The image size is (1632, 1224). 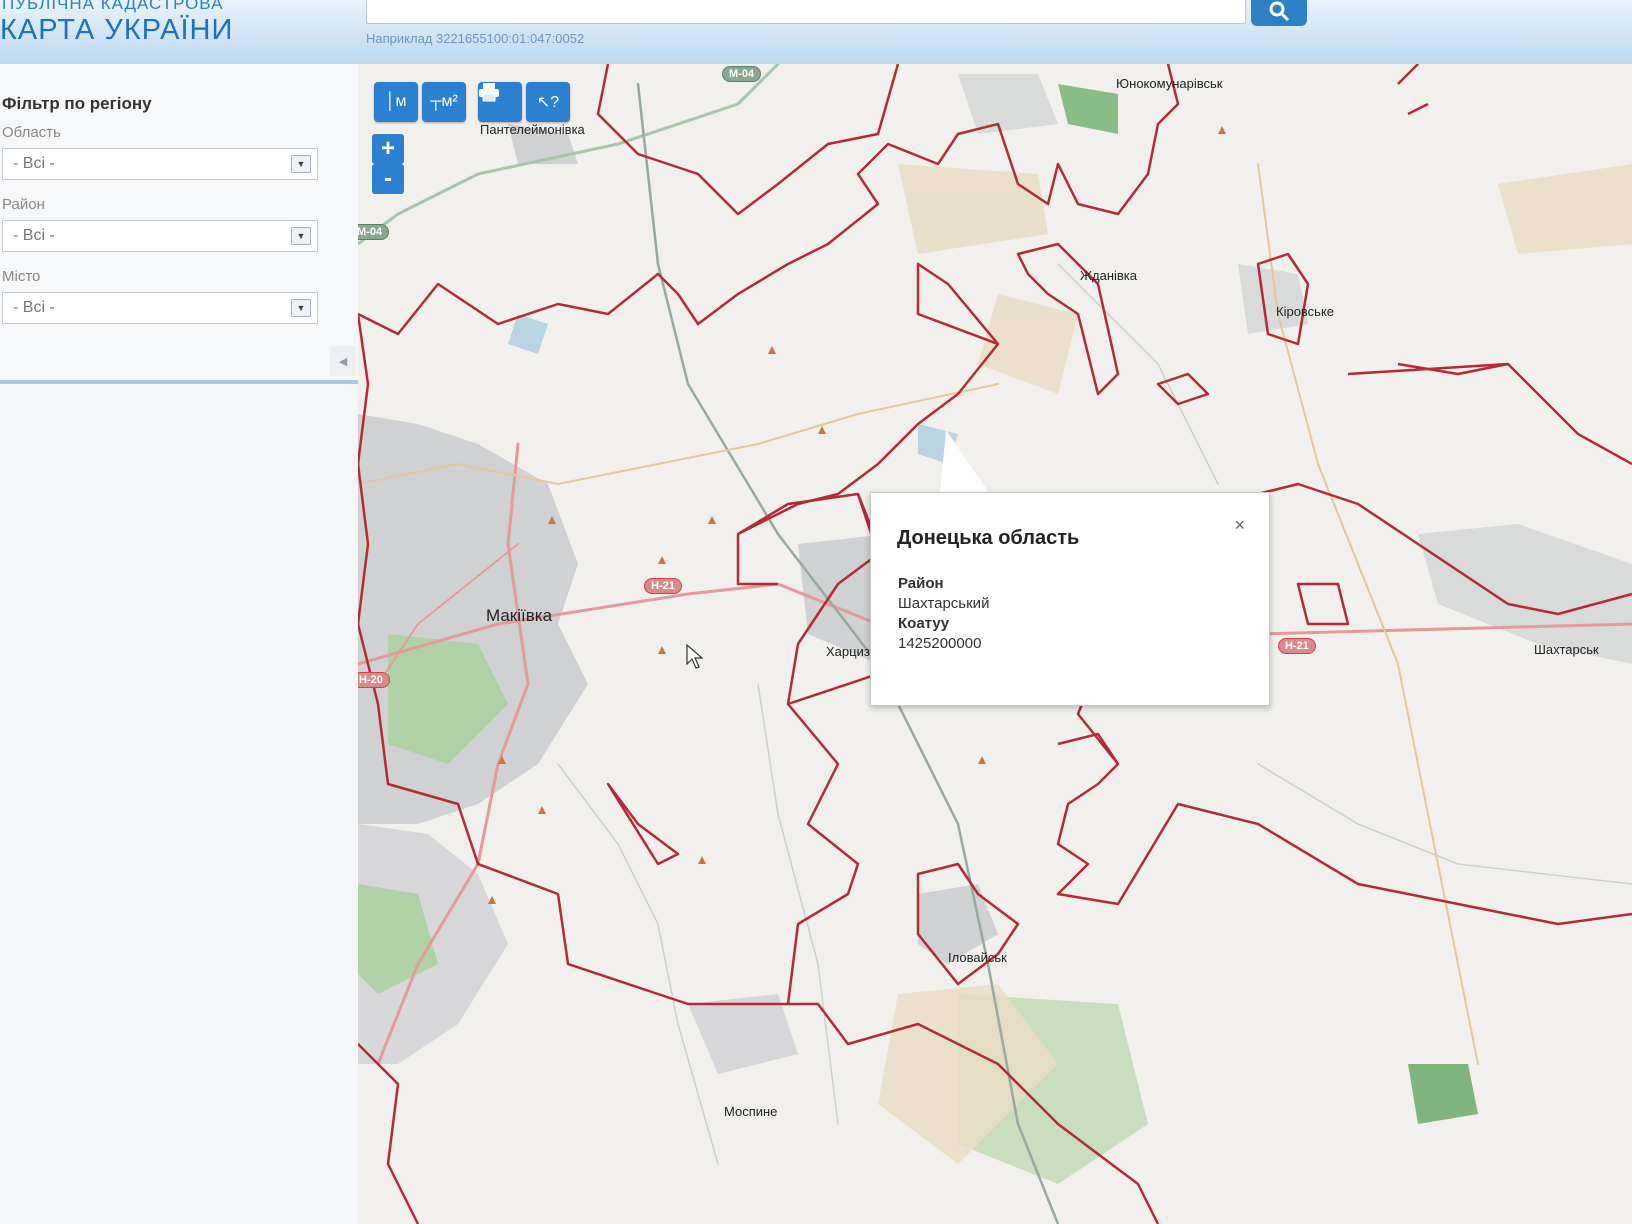 What do you see at coordinates (940, 643) in the screenshot?
I see `koatuu-value: 1425200000` at bounding box center [940, 643].